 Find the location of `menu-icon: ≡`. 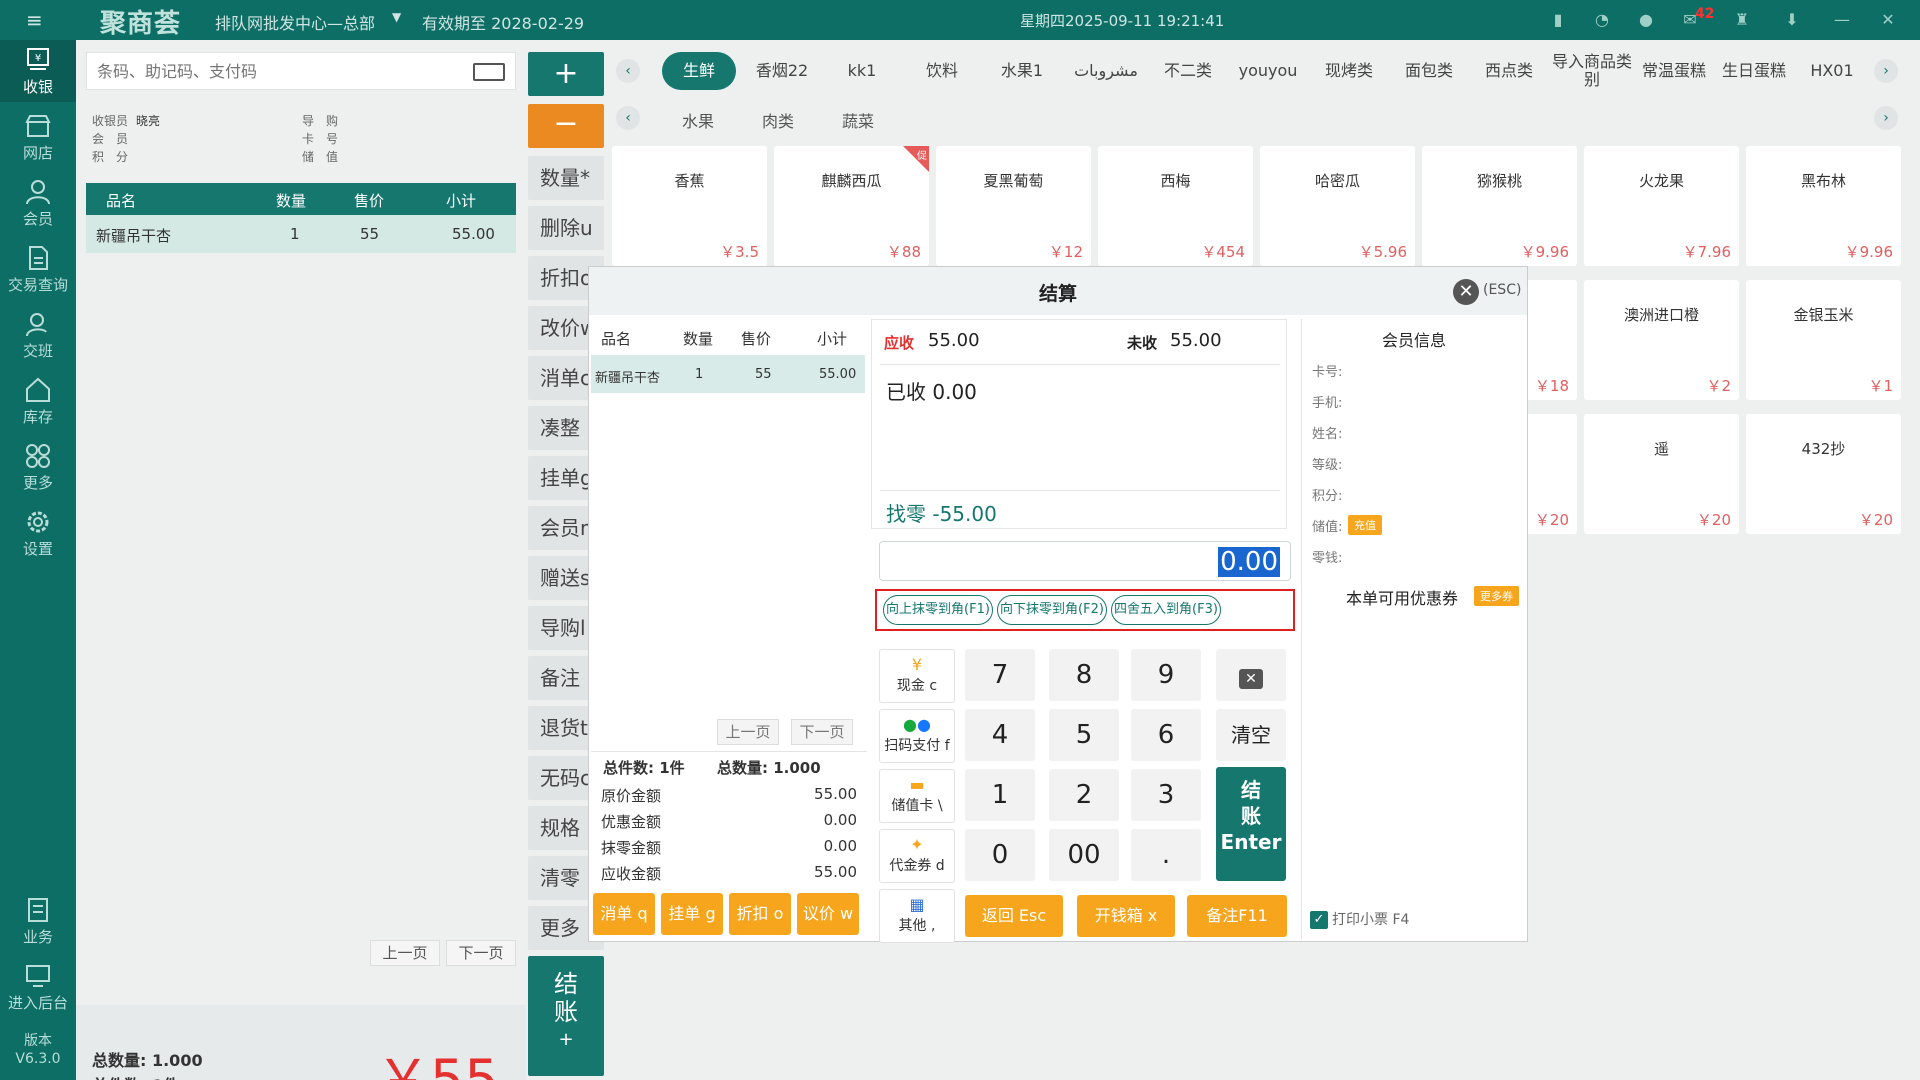

menu-icon: ≡ is located at coordinates (37, 20).